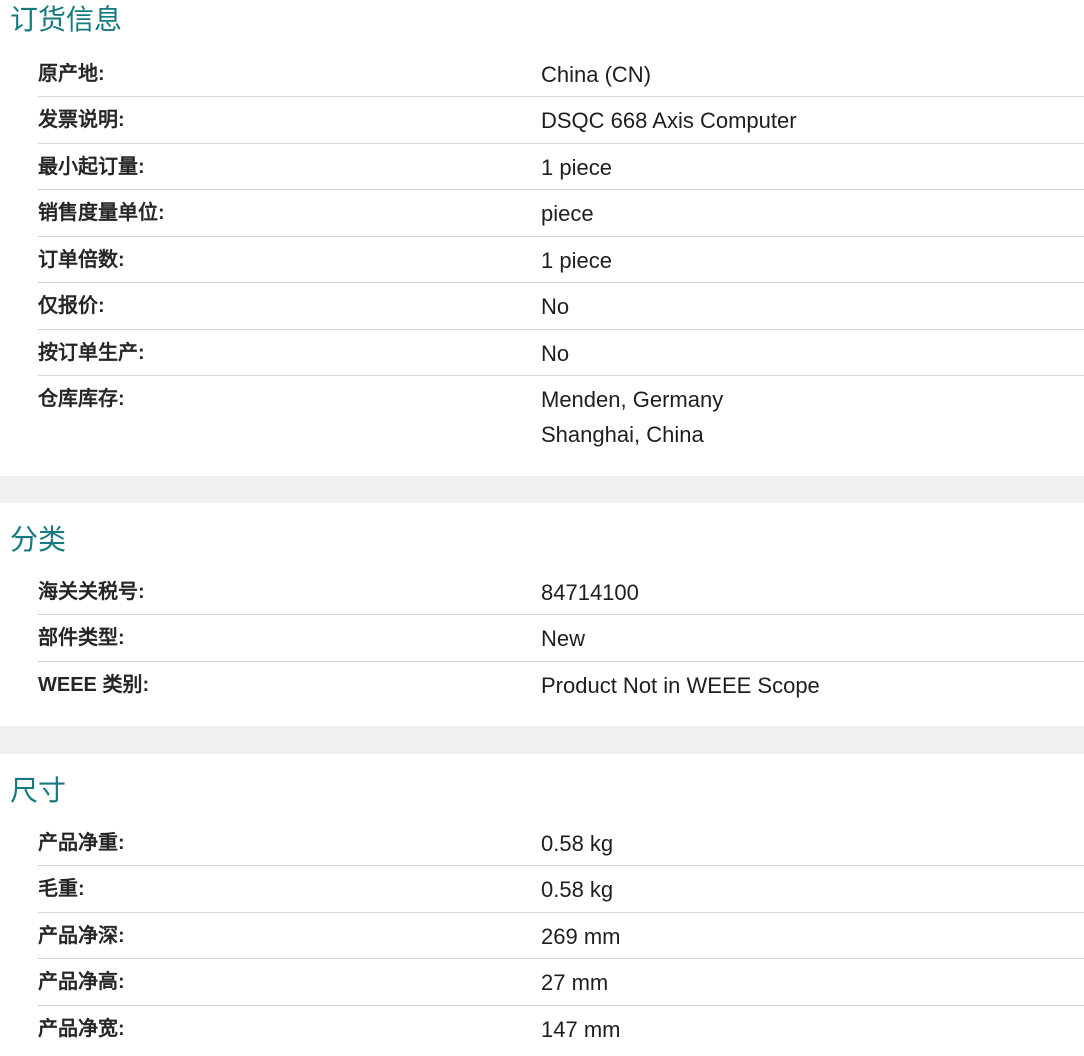  I want to click on row-net-width: 产品净宽: 147 mm, so click(561, 1029).